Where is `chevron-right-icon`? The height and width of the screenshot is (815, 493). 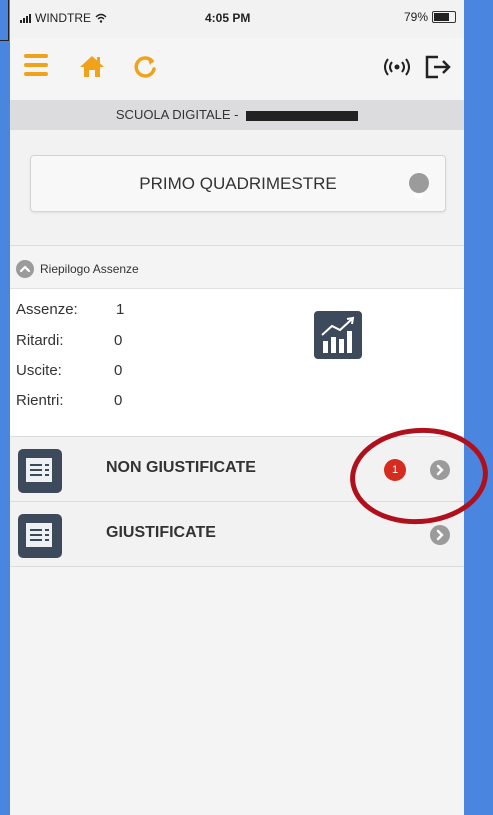
chevron-right-icon is located at coordinates (440, 535).